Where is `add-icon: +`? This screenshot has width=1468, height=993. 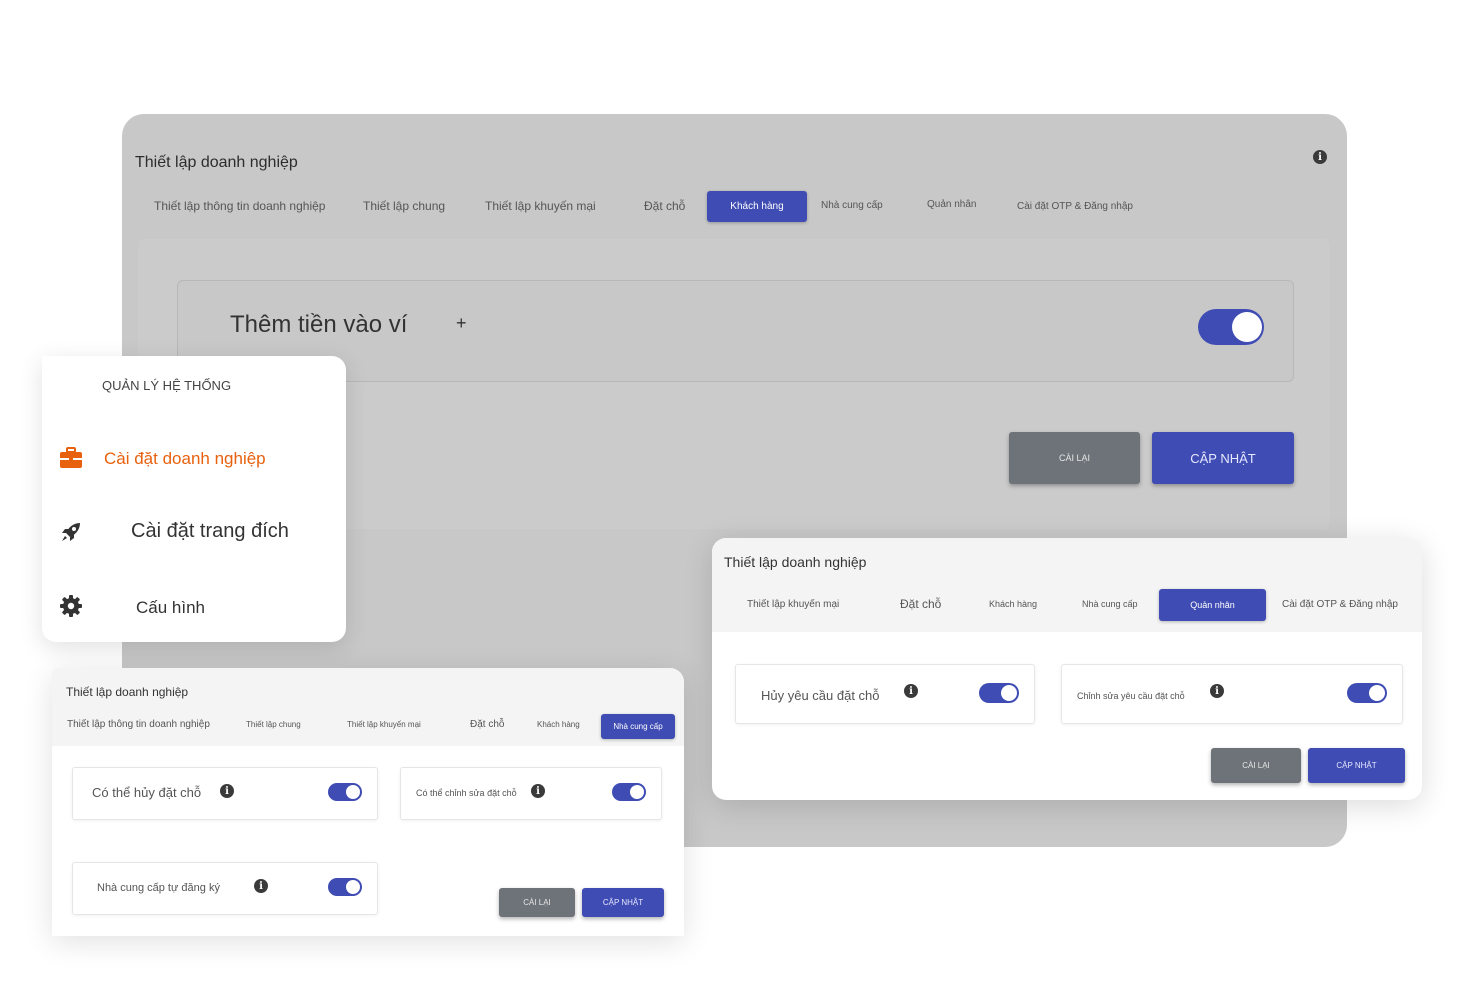
add-icon: + is located at coordinates (461, 323).